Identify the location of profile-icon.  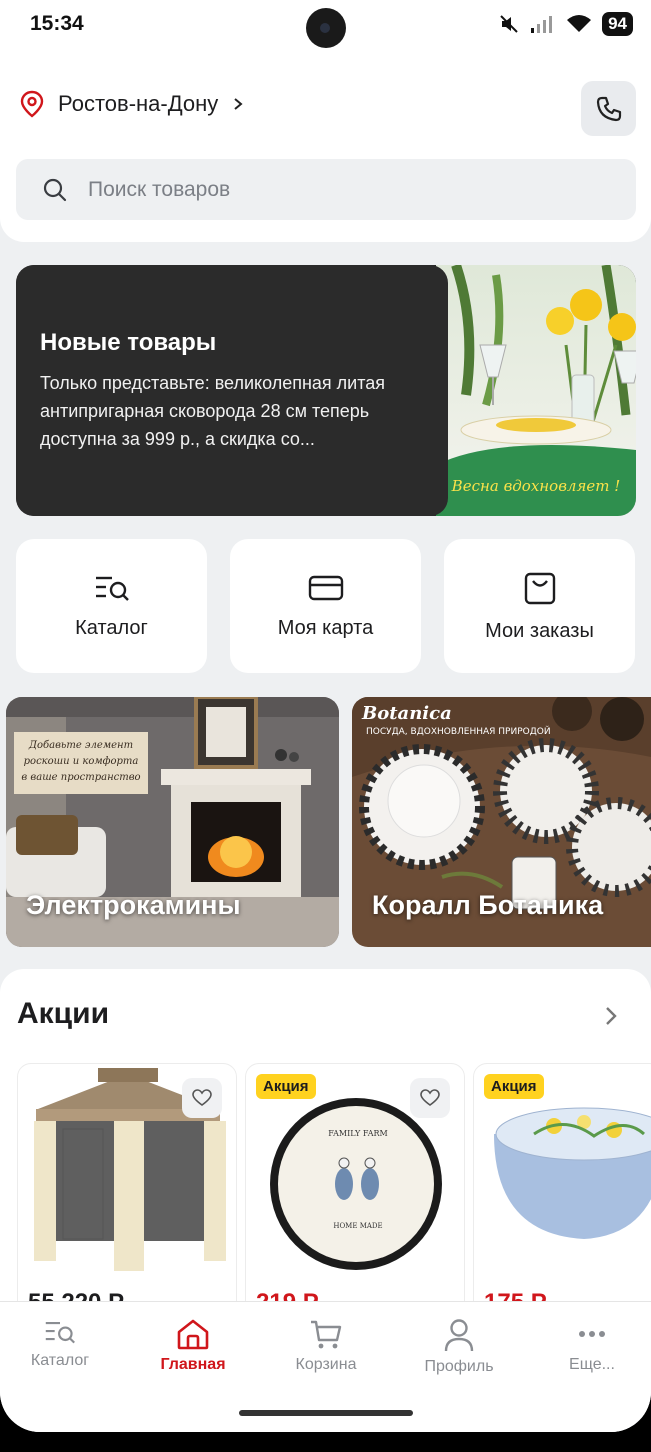
(459, 1335).